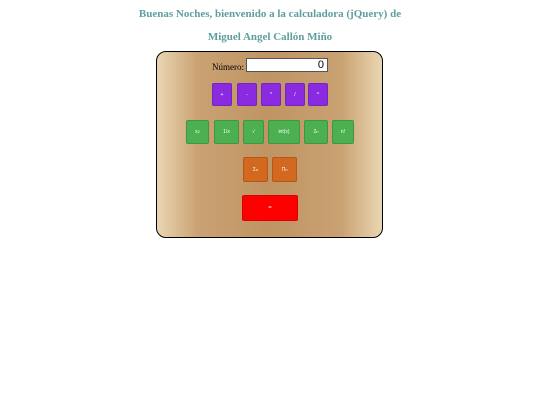  What do you see at coordinates (197, 132) in the screenshot?
I see `square-button: x2` at bounding box center [197, 132].